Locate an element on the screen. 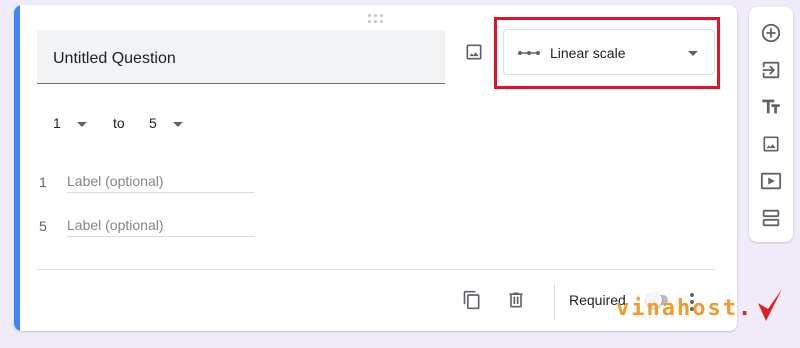  import-questions-icon is located at coordinates (771, 70).